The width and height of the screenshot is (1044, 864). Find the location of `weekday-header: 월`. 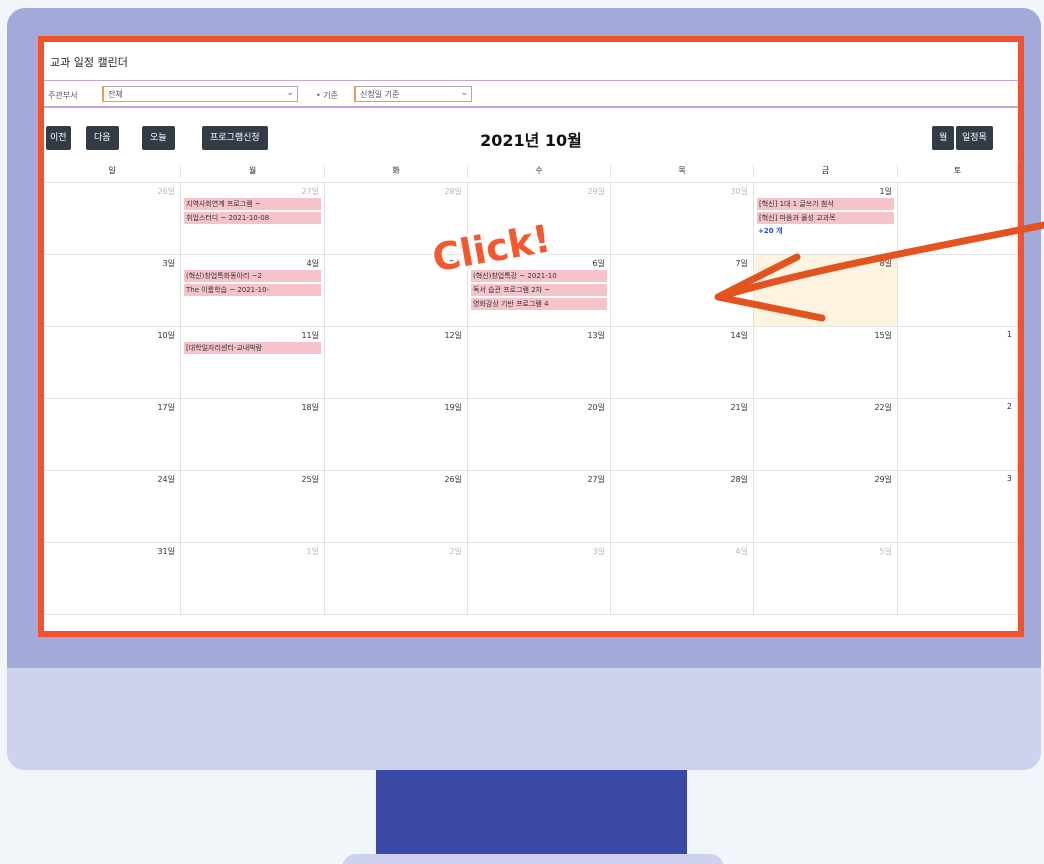

weekday-header: 월 is located at coordinates (253, 171).